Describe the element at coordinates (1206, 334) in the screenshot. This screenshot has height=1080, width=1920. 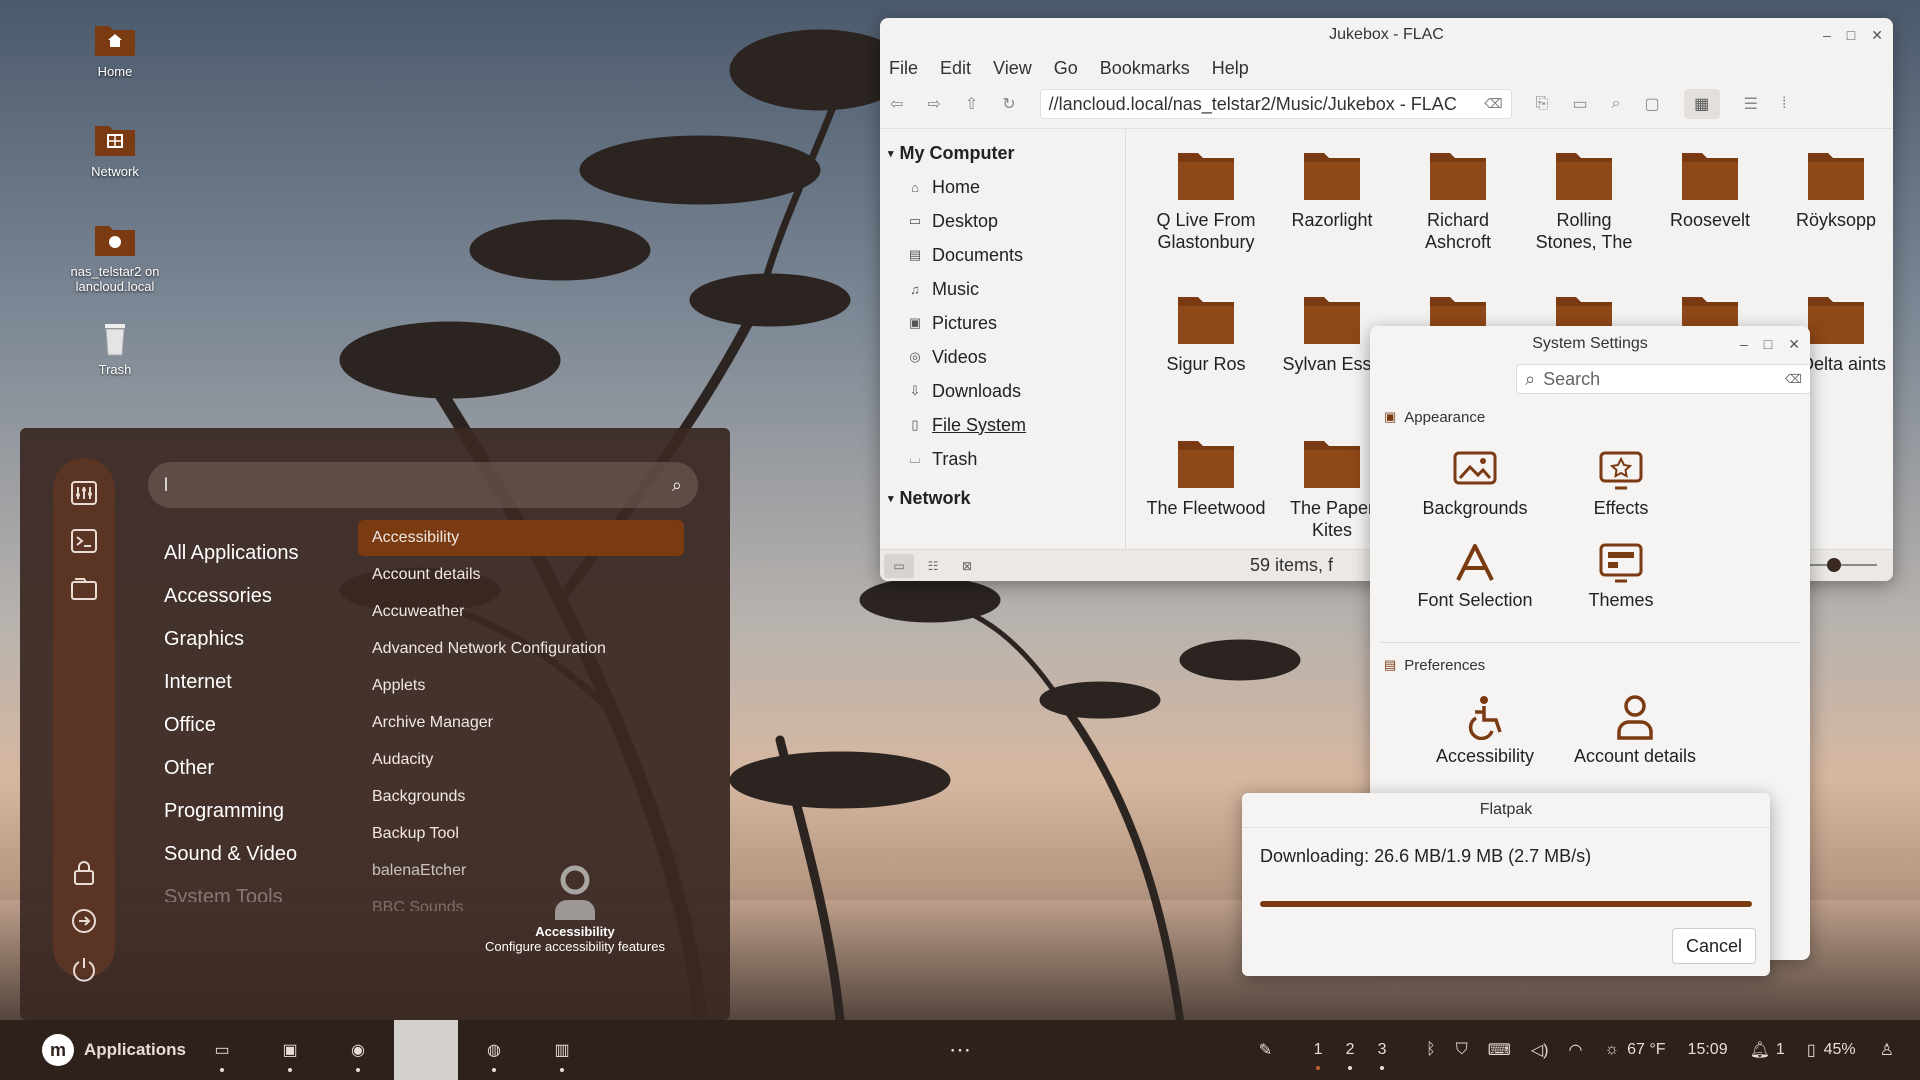
I see `folder-item: Sigur Ros` at that location.